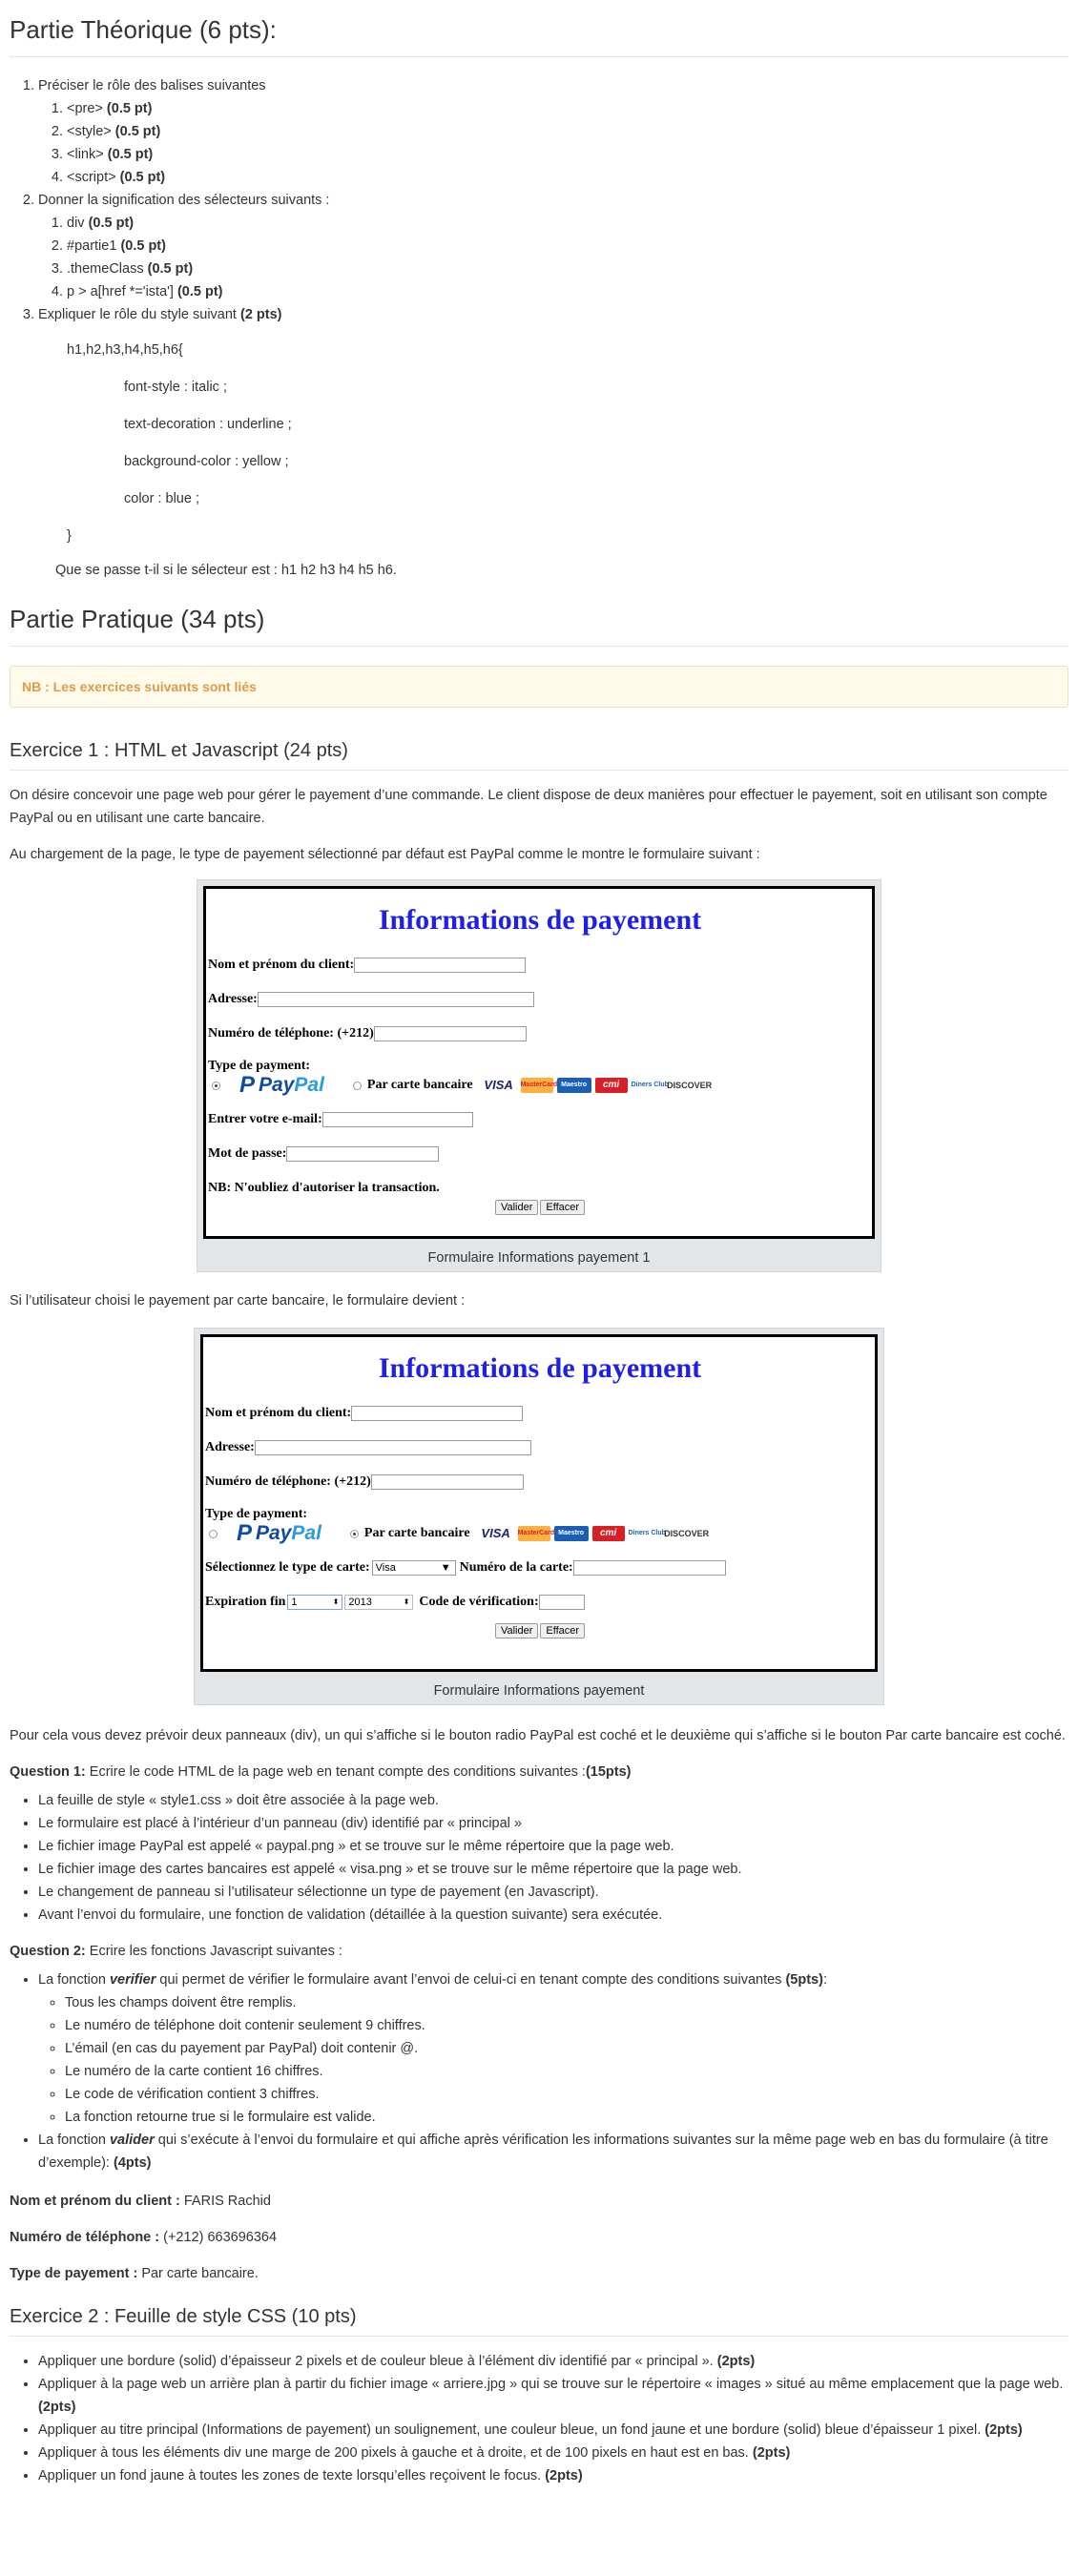 This screenshot has height=2576, width=1078. I want to click on theory-sub-item: #partie1 (0.5 pt), so click(567, 246).